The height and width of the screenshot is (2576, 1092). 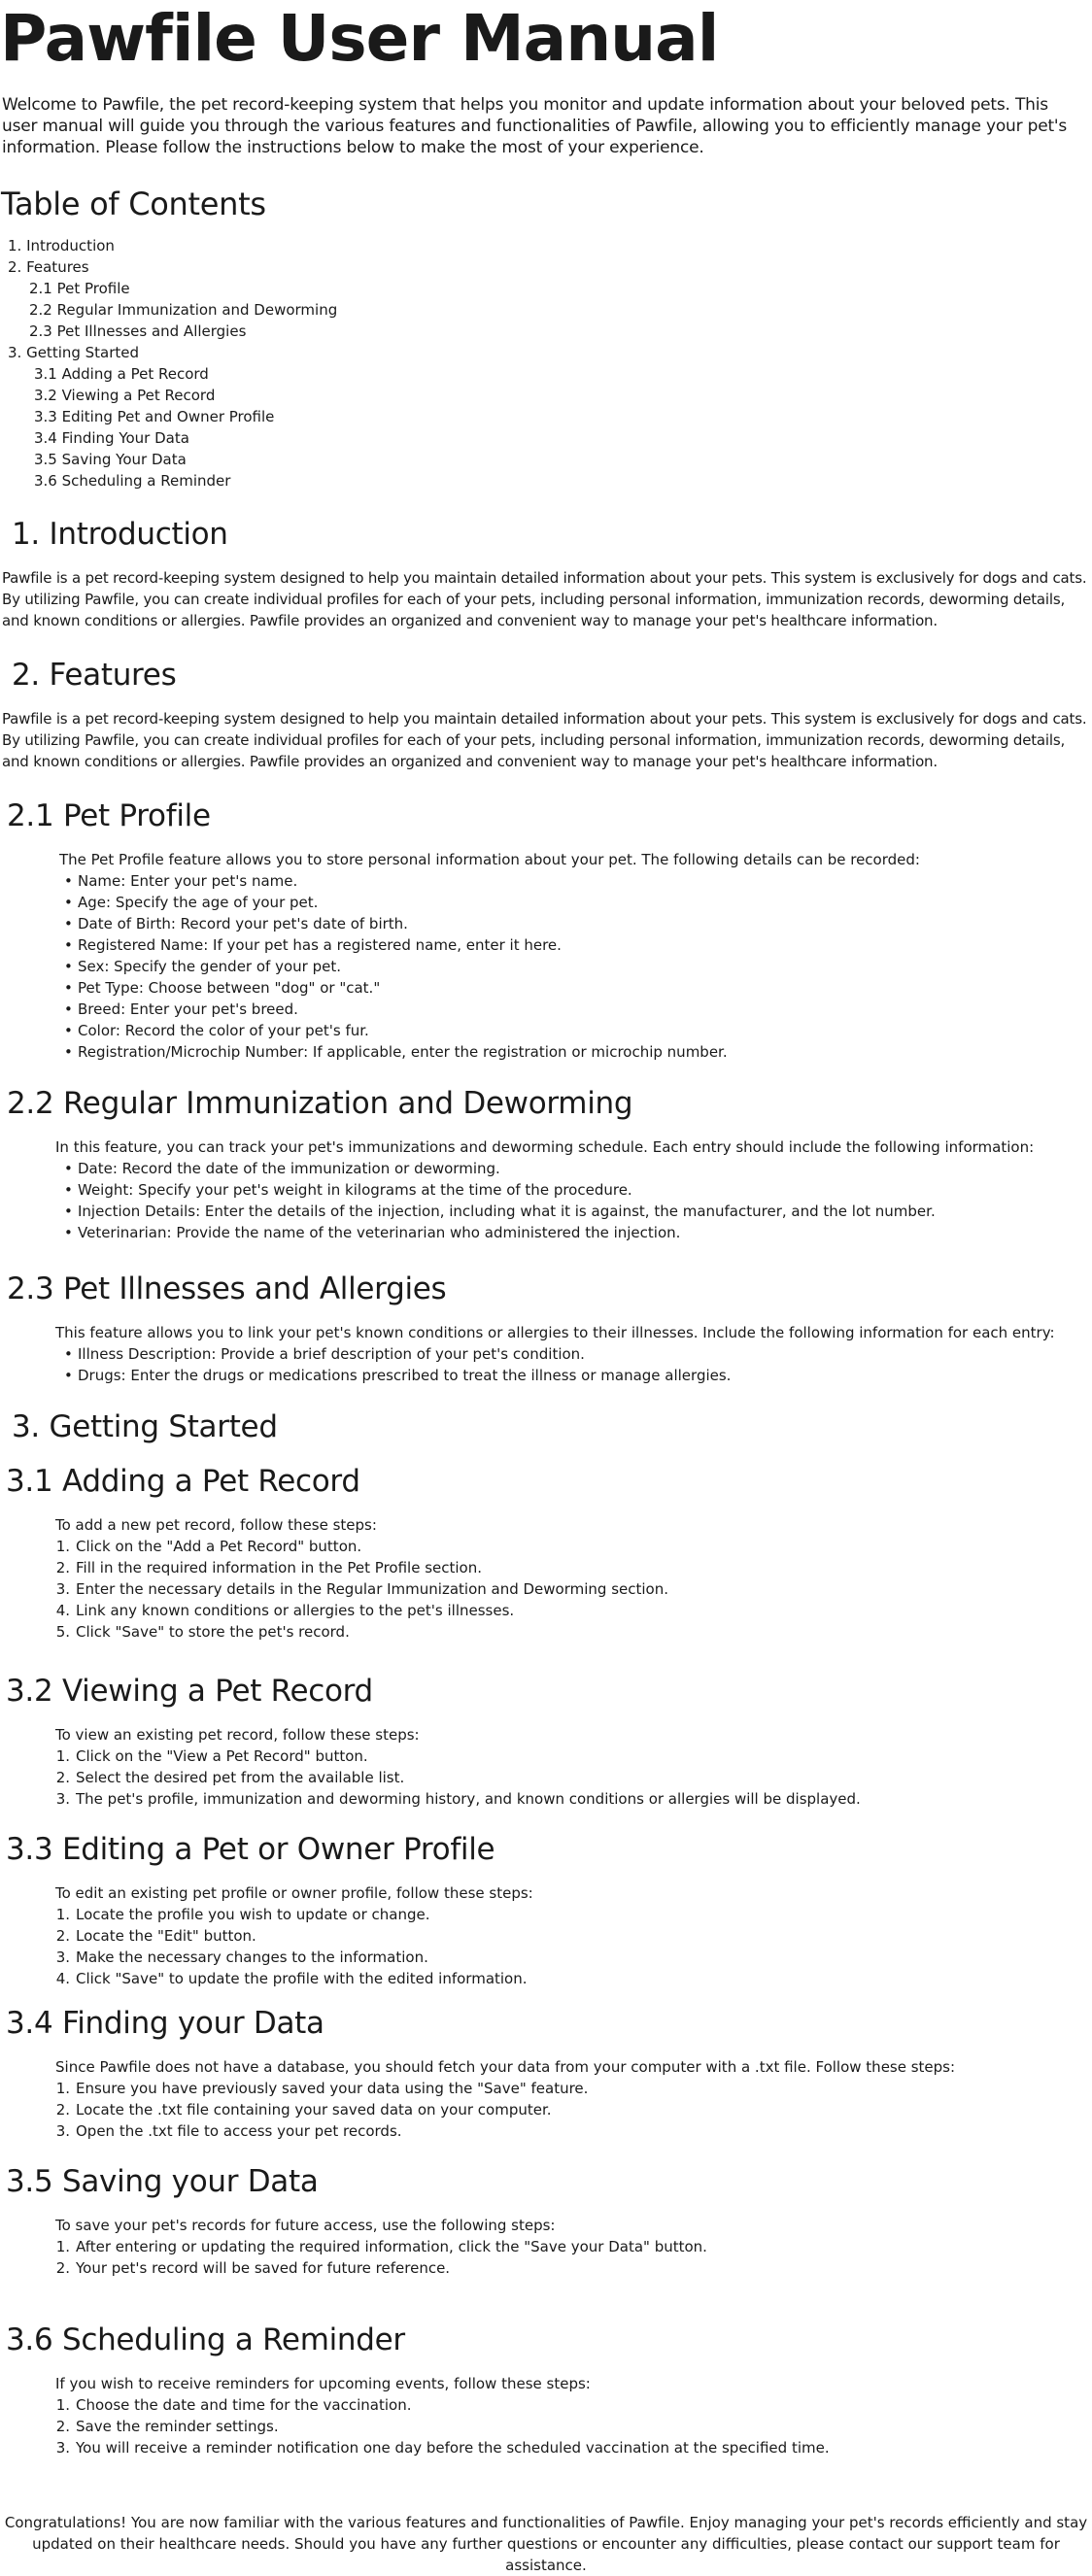 What do you see at coordinates (121, 374) in the screenshot?
I see `toc-item-adding: 3.1 Adding a Pet Record` at bounding box center [121, 374].